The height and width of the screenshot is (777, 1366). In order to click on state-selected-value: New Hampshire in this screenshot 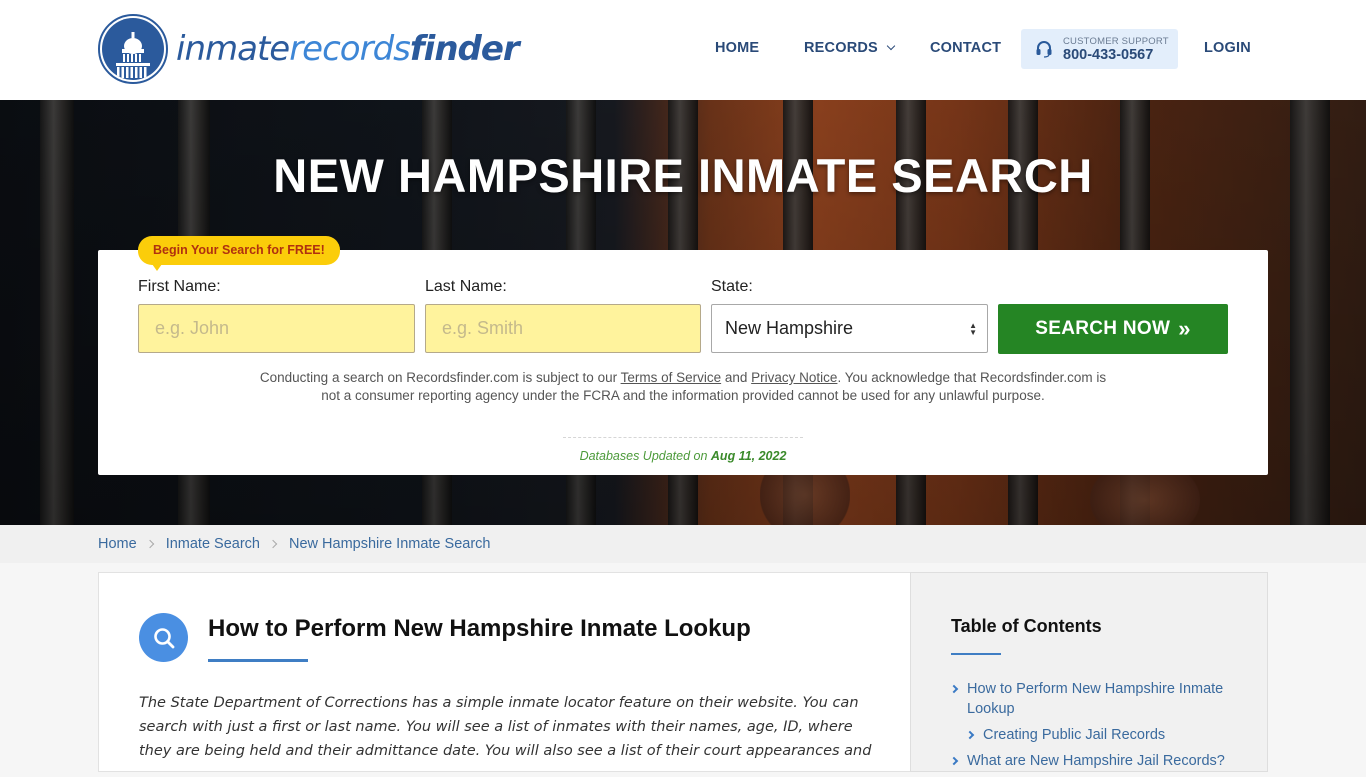, I will do `click(789, 328)`.